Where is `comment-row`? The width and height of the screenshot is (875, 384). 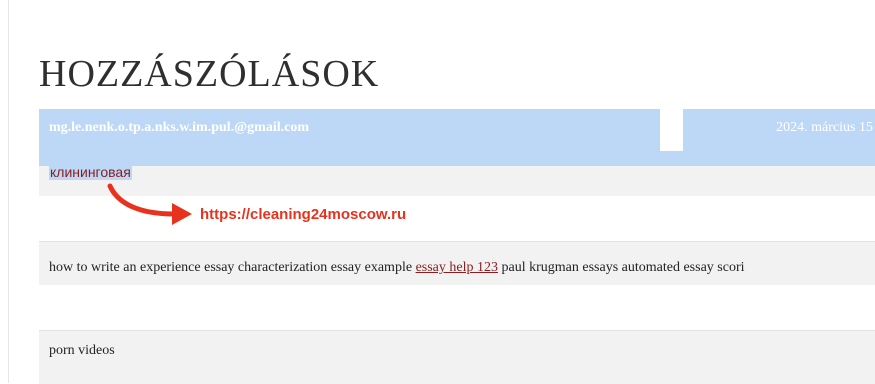
comment-row is located at coordinates (457, 357).